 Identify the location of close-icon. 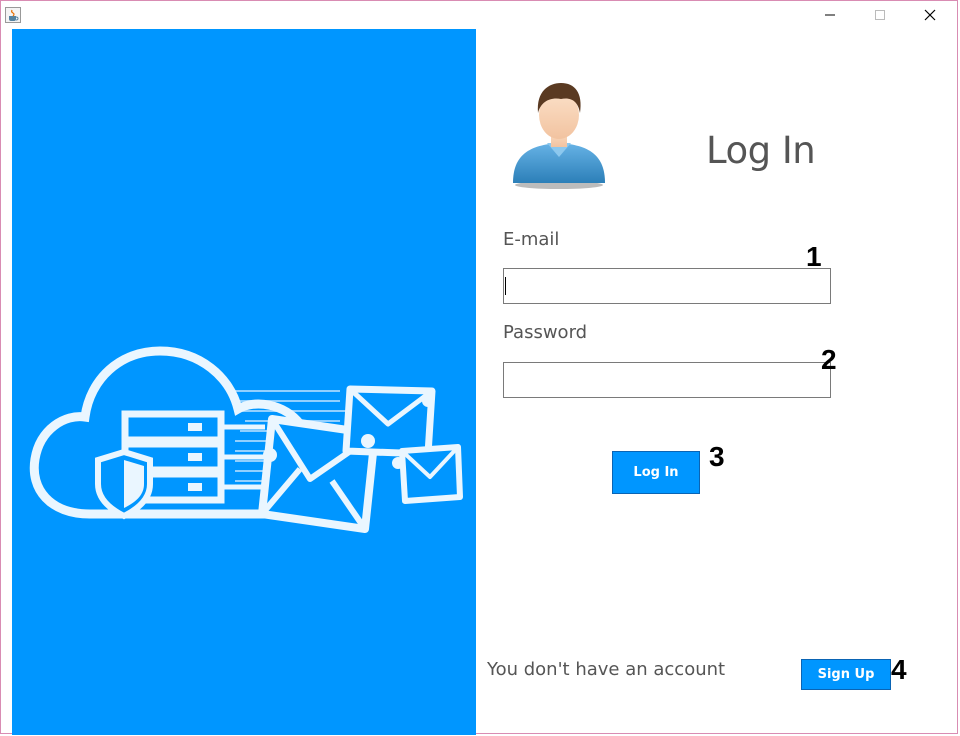
(930, 15).